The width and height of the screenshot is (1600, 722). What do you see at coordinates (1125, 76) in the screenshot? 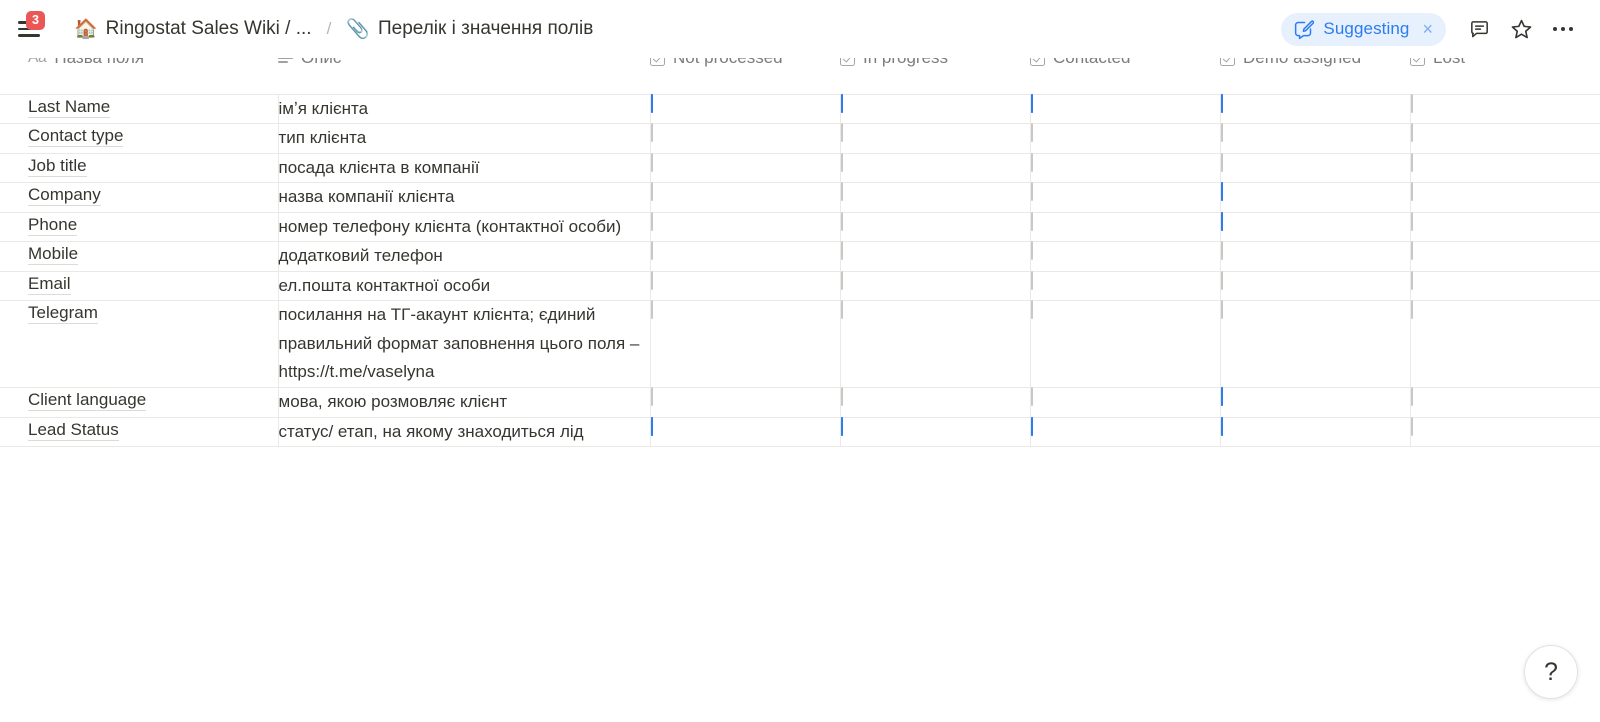
I see `column-header-contacted: Contacted` at bounding box center [1125, 76].